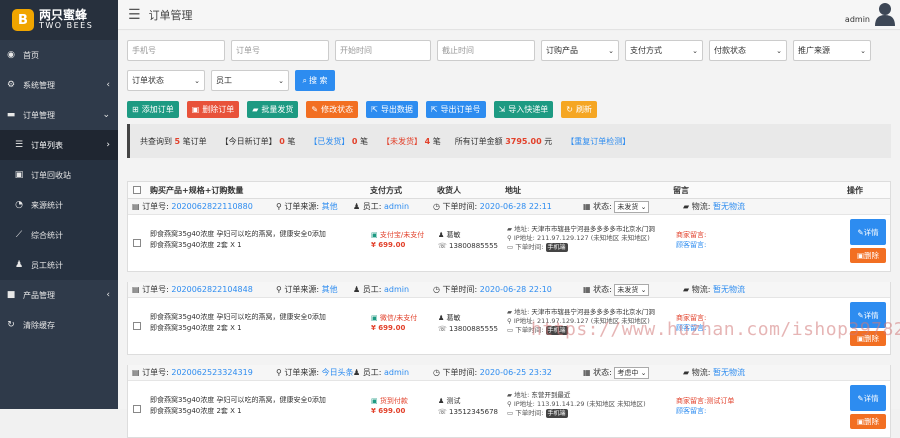  Describe the element at coordinates (392, 109) in the screenshot. I see `action-button-4: ⇱ 导出数据` at that location.